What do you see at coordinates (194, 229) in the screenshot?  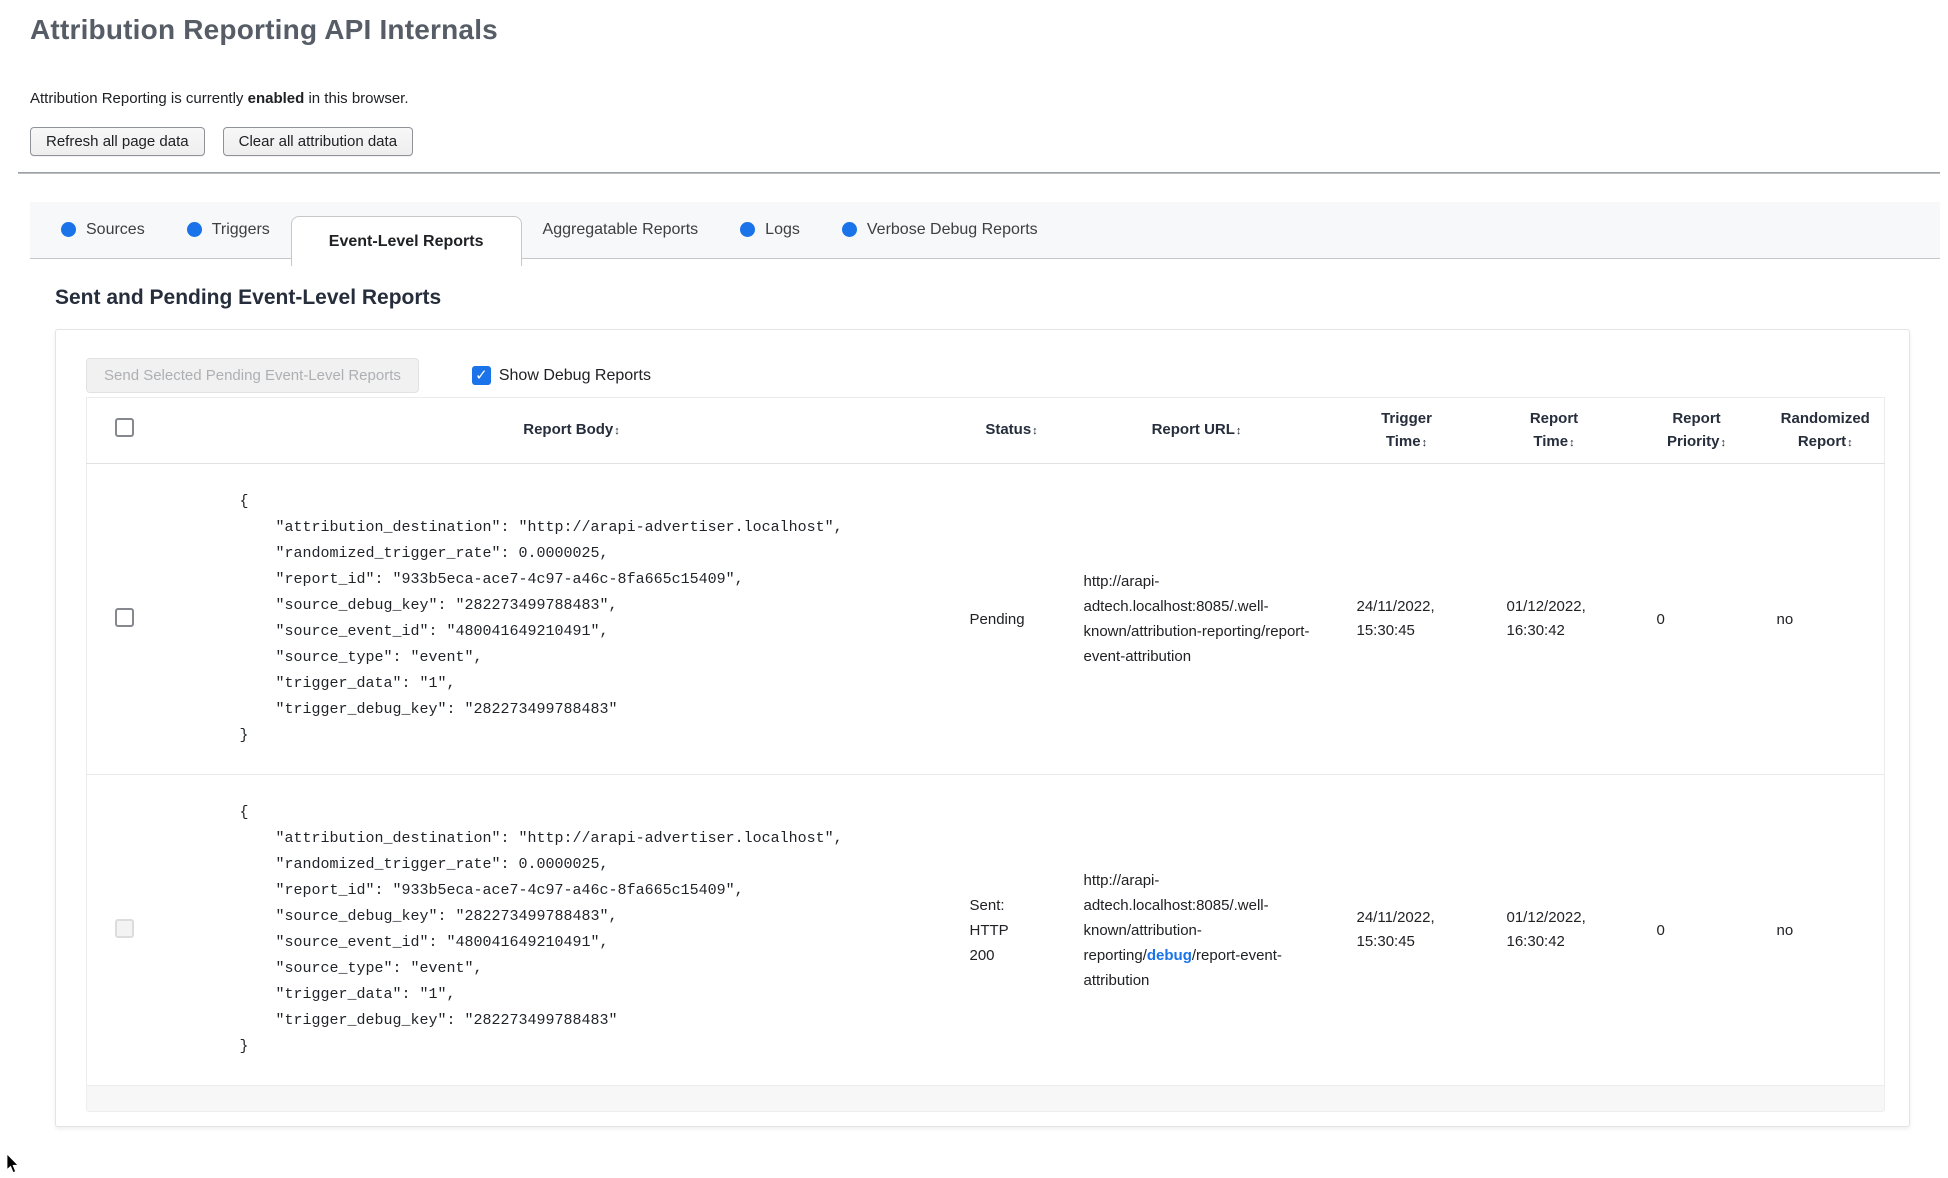 I see `triggers-dot-icon` at bounding box center [194, 229].